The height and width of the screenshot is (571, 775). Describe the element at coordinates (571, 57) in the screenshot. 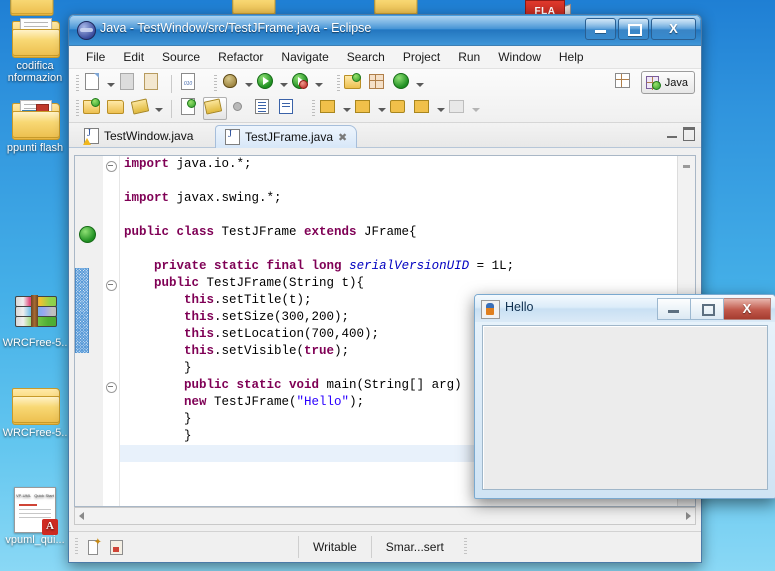

I see `menu-item-help: Help` at that location.